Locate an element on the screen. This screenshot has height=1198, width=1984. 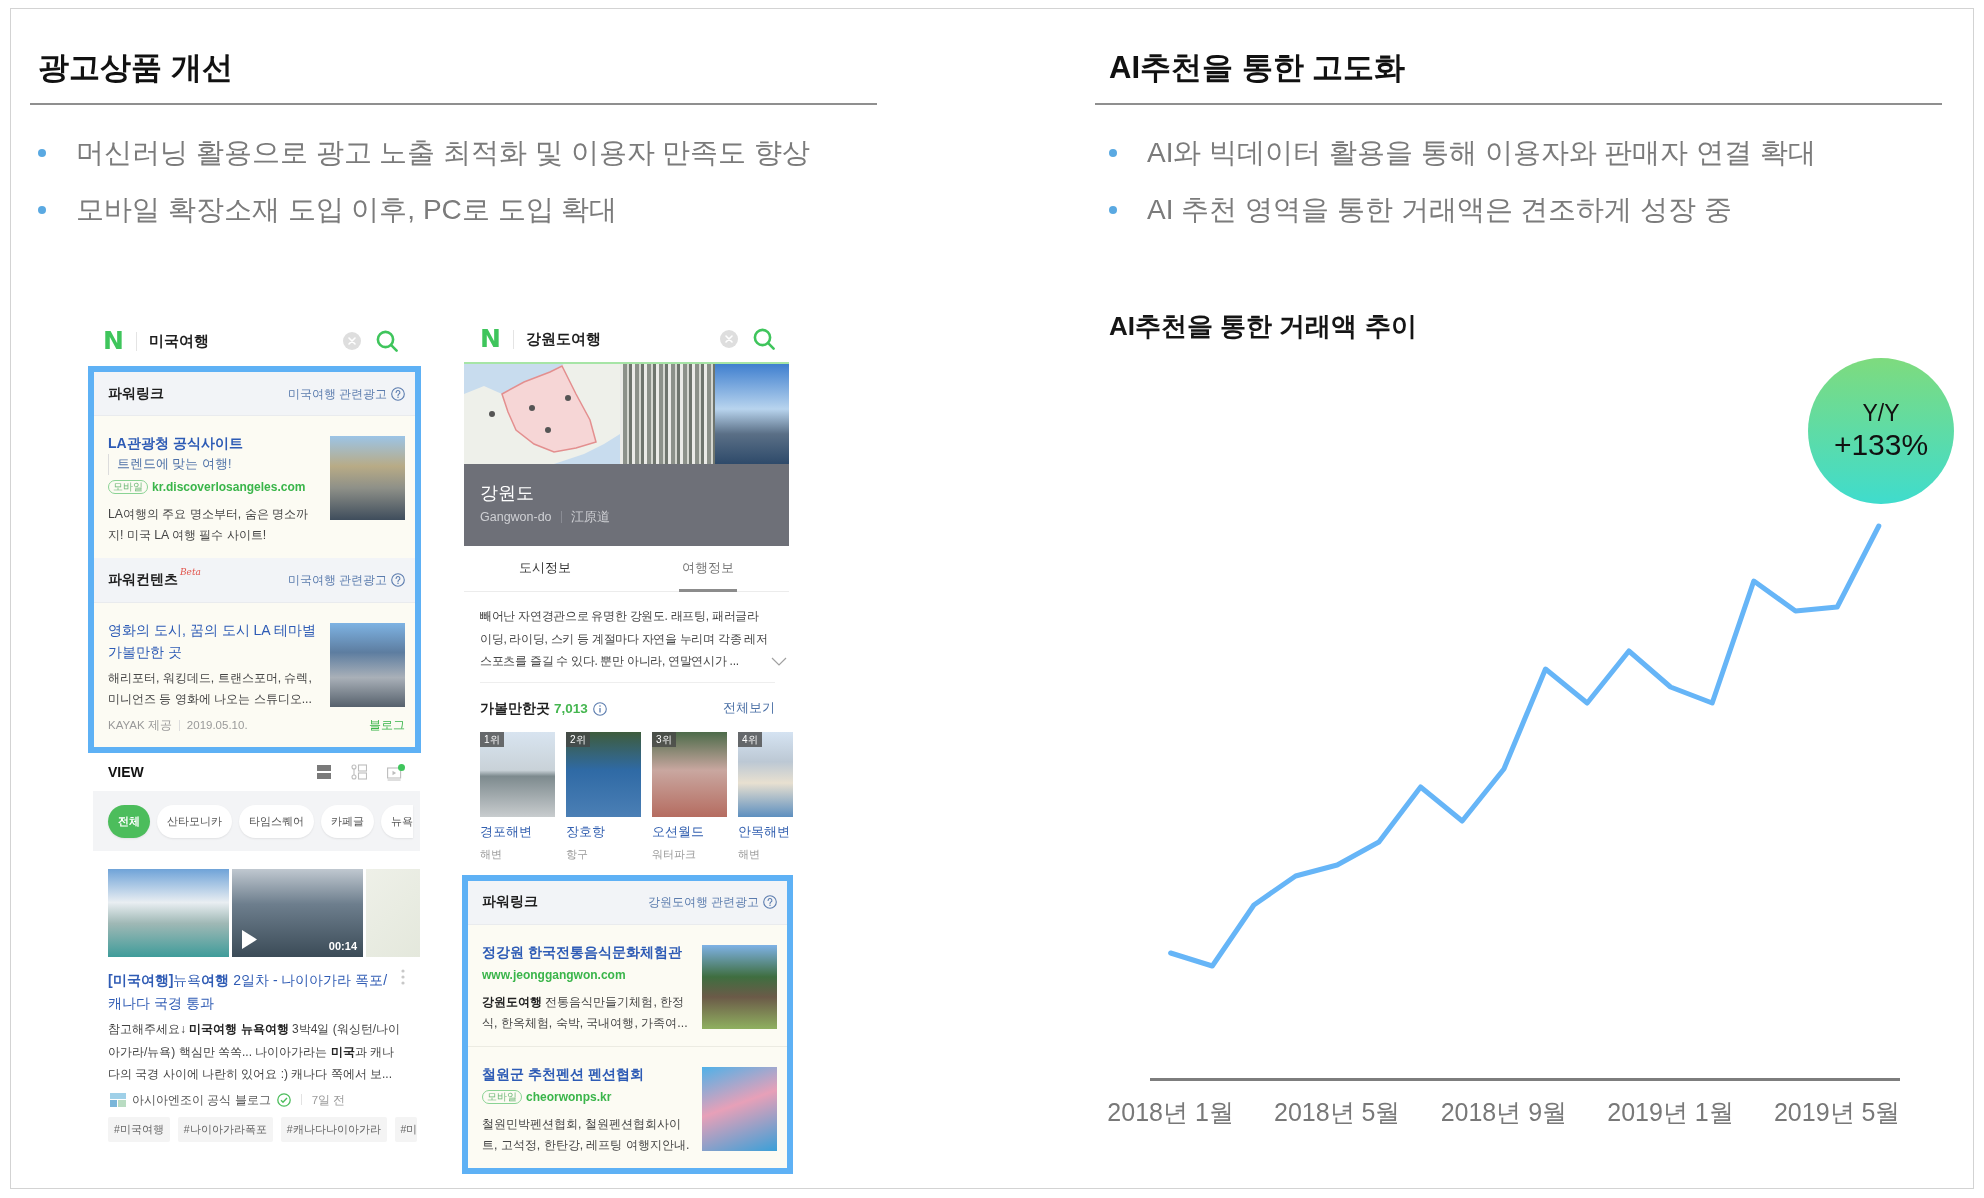
ad-title: LA관광청 공식사이트 is located at coordinates (175, 443).